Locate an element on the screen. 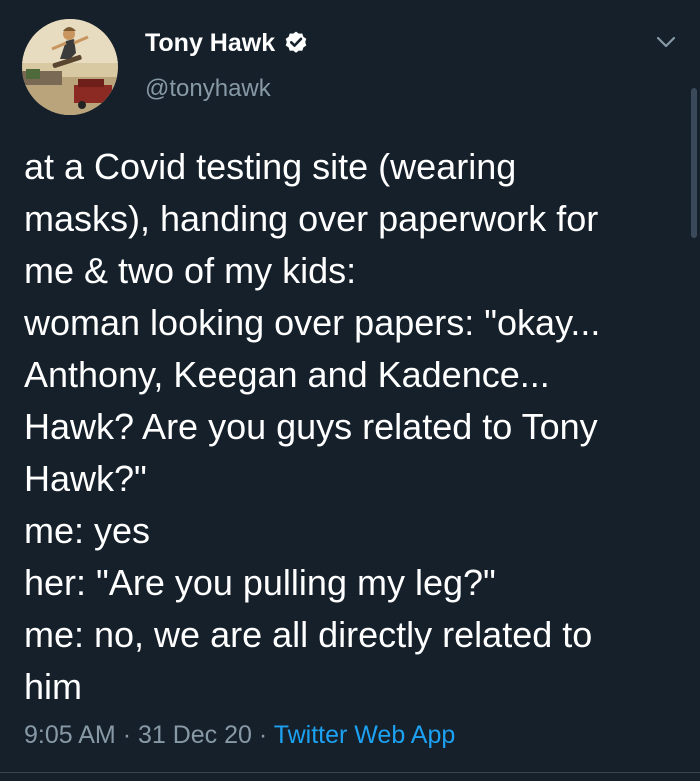 This screenshot has height=781, width=700. tweet-time: 9:05 AM is located at coordinates (70, 735).